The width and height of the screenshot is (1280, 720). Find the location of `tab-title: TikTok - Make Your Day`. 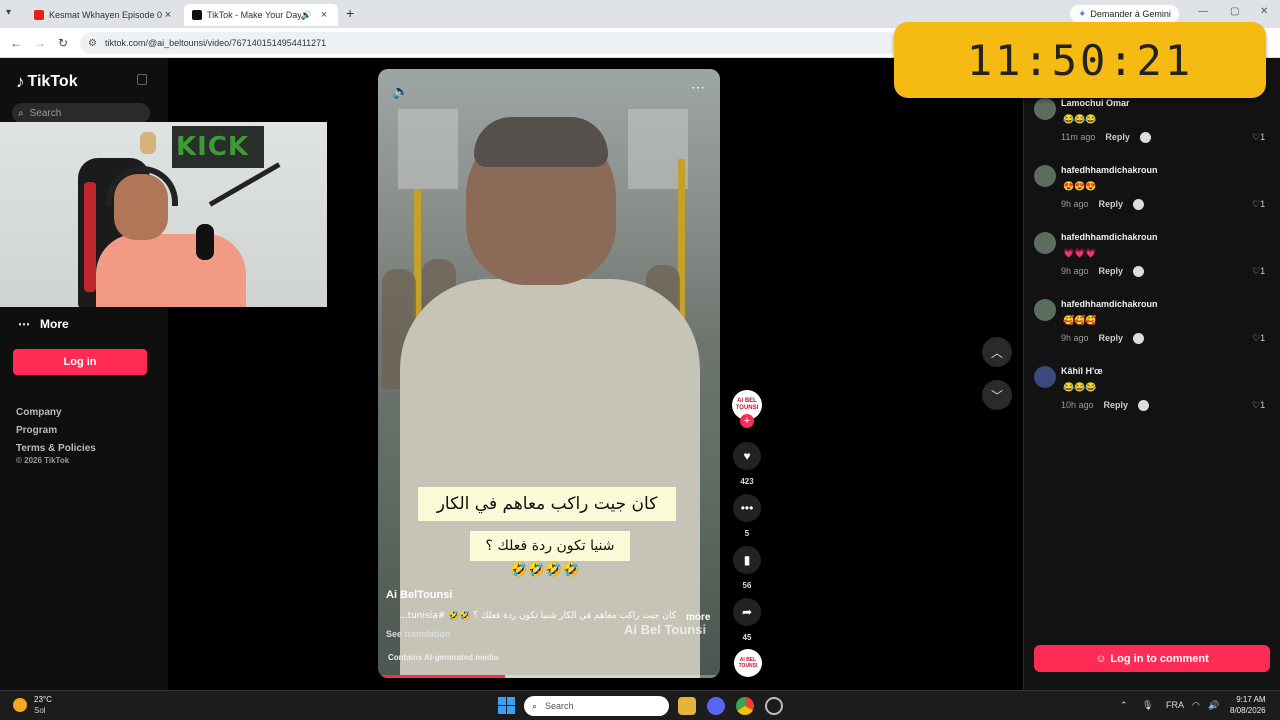

tab-title: TikTok - Make Your Day is located at coordinates (254, 15).